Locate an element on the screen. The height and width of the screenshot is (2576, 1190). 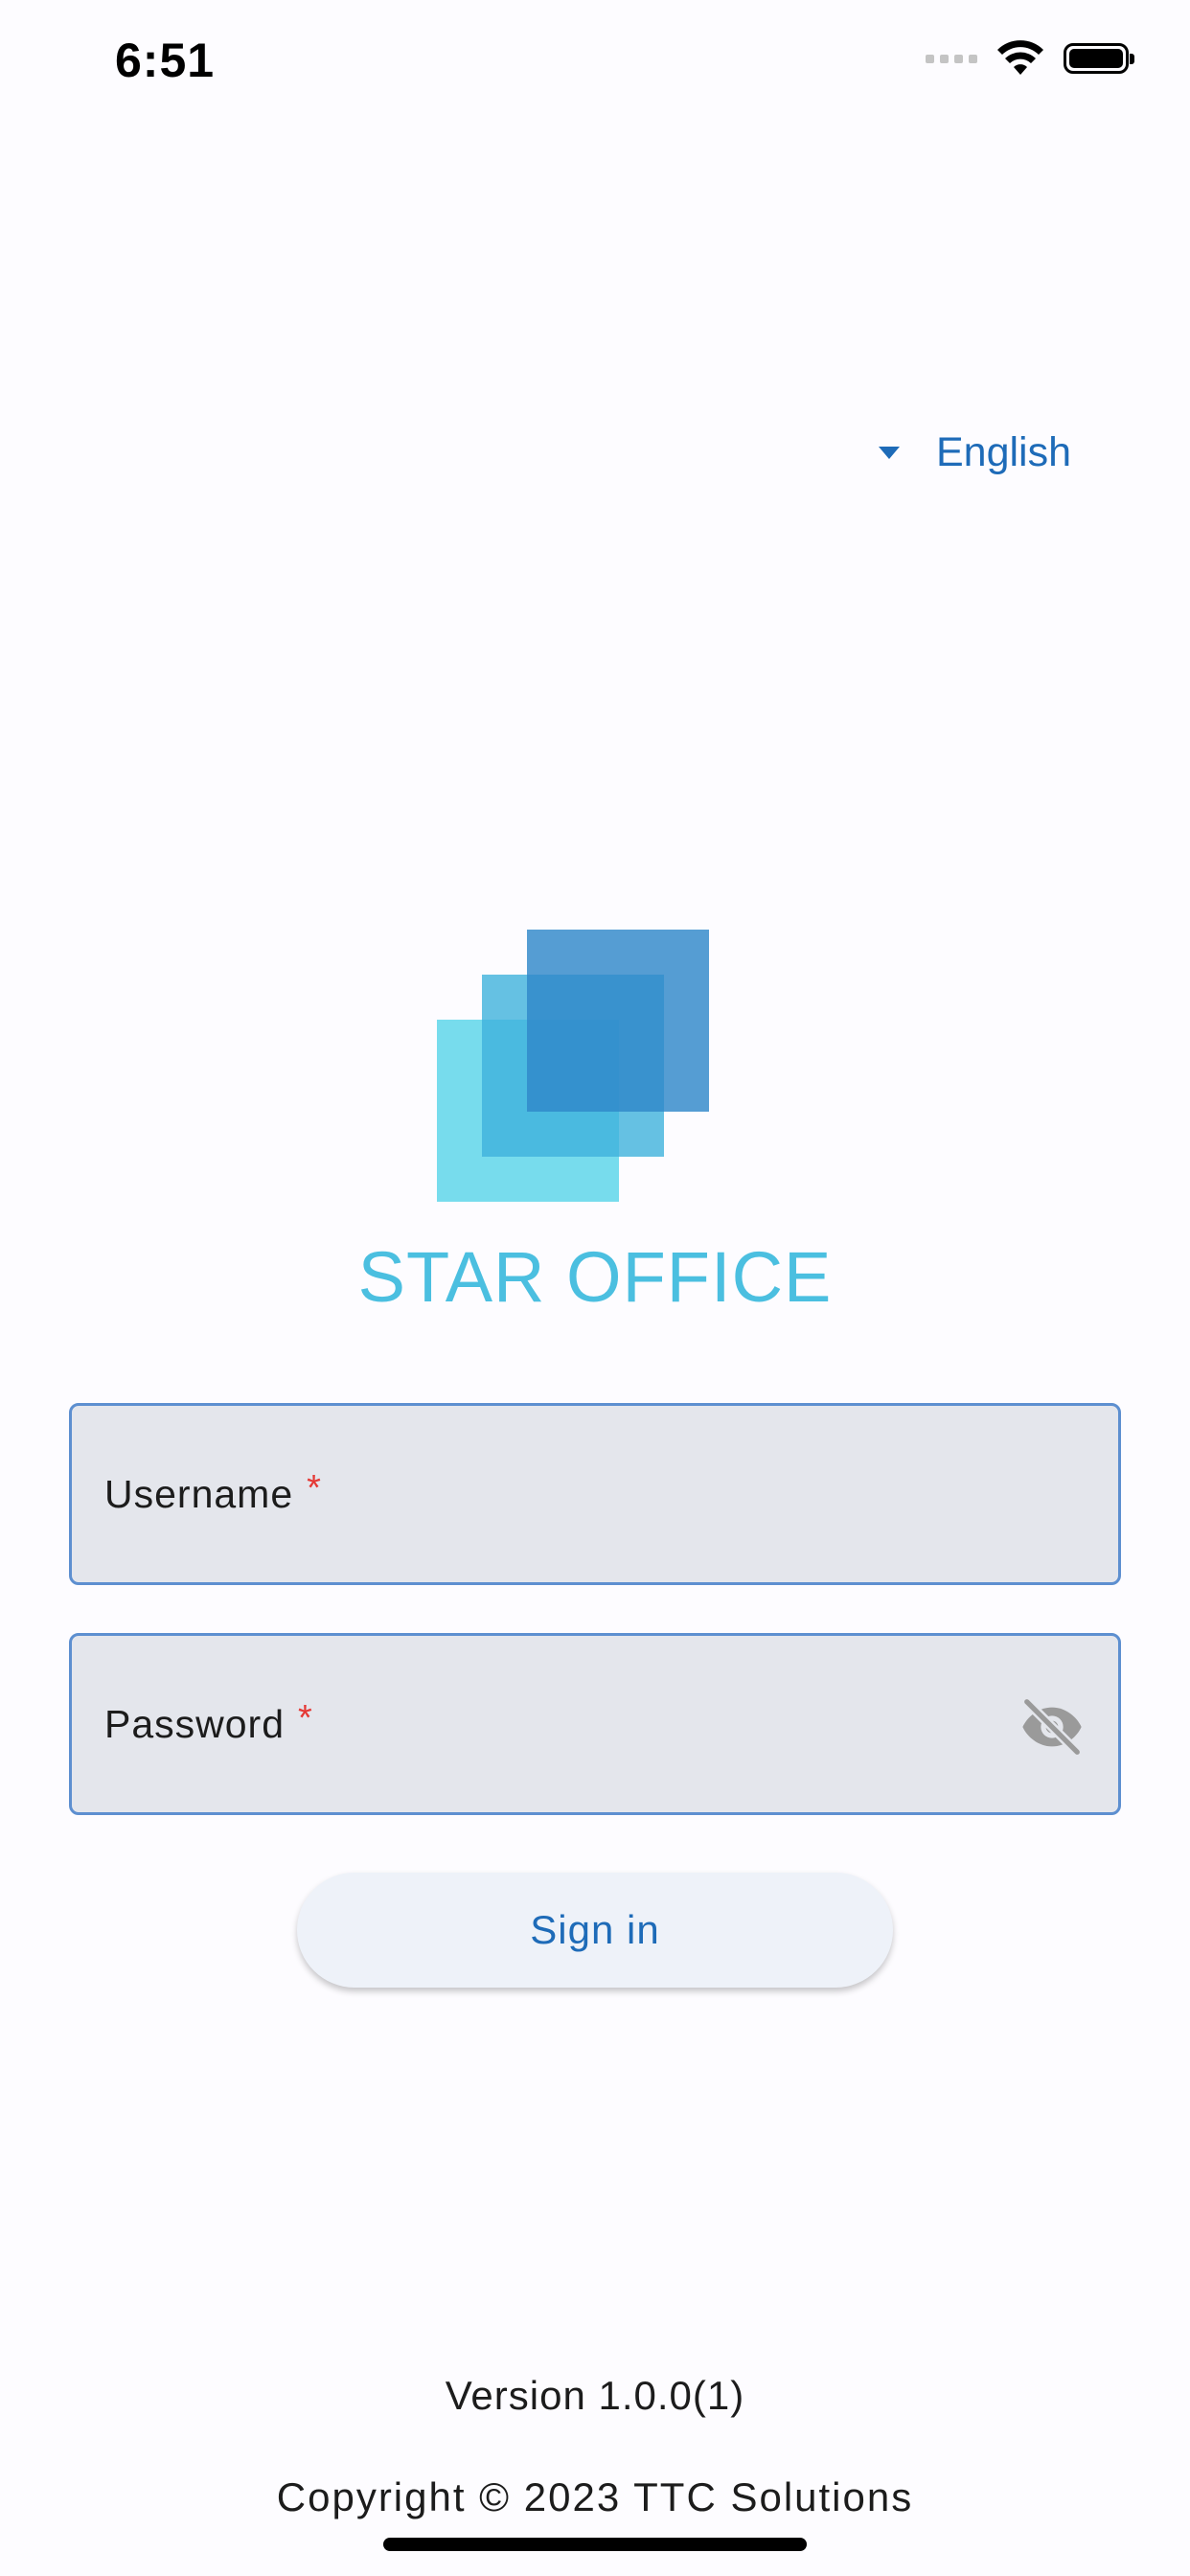
language-selector: English is located at coordinates (975, 452).